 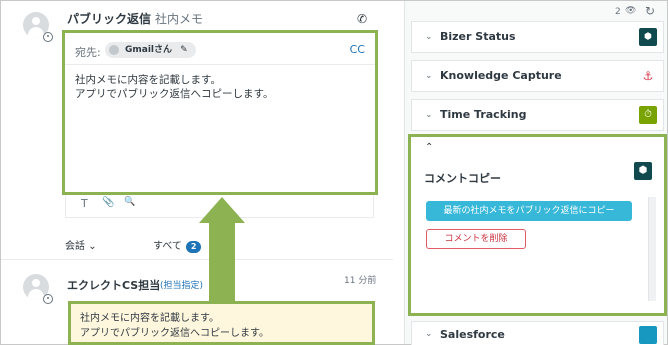 What do you see at coordinates (108, 202) in the screenshot?
I see `attachment-icon: 📎` at bounding box center [108, 202].